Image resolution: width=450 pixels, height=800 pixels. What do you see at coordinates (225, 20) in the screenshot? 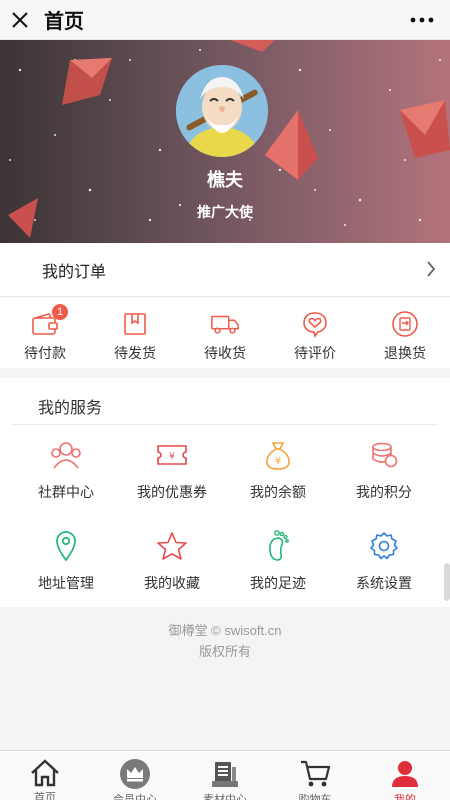
I see `top-navigation-bar: 首页` at bounding box center [225, 20].